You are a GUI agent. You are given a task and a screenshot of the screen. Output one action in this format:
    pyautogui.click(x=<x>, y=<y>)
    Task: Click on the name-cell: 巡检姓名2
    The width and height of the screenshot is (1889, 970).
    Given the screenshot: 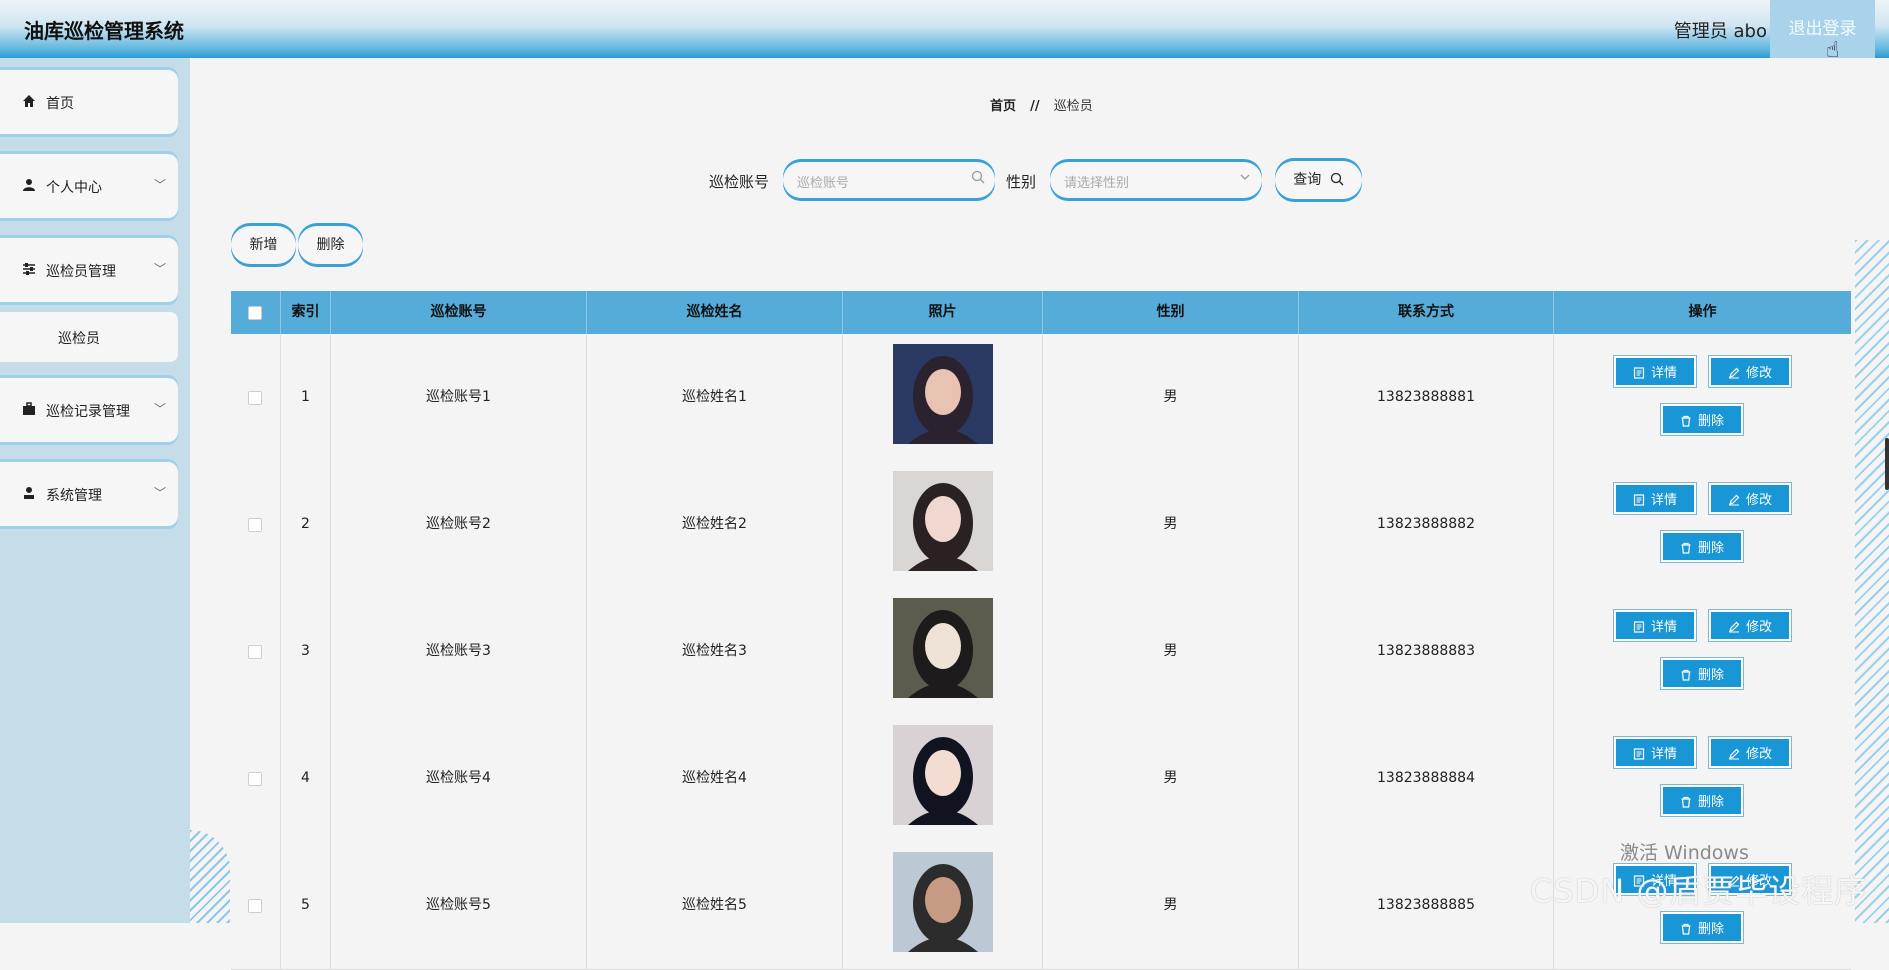 What is the action you would take?
    pyautogui.click(x=715, y=524)
    